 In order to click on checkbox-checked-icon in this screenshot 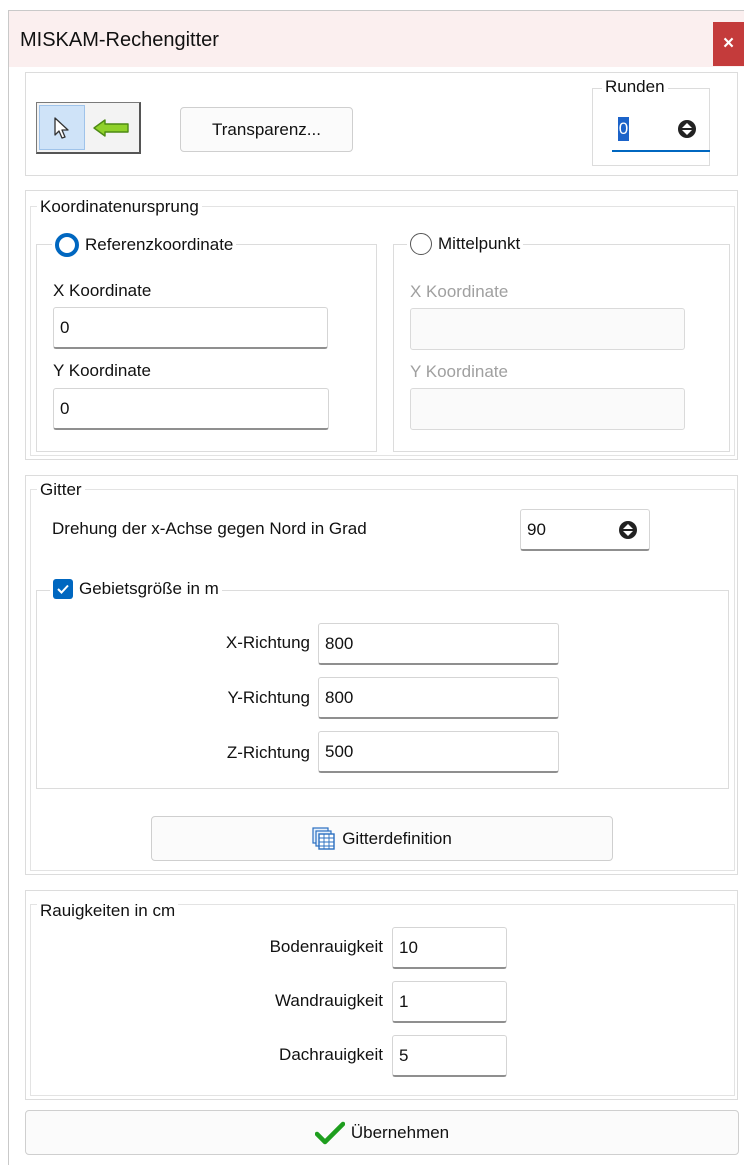, I will do `click(63, 589)`.